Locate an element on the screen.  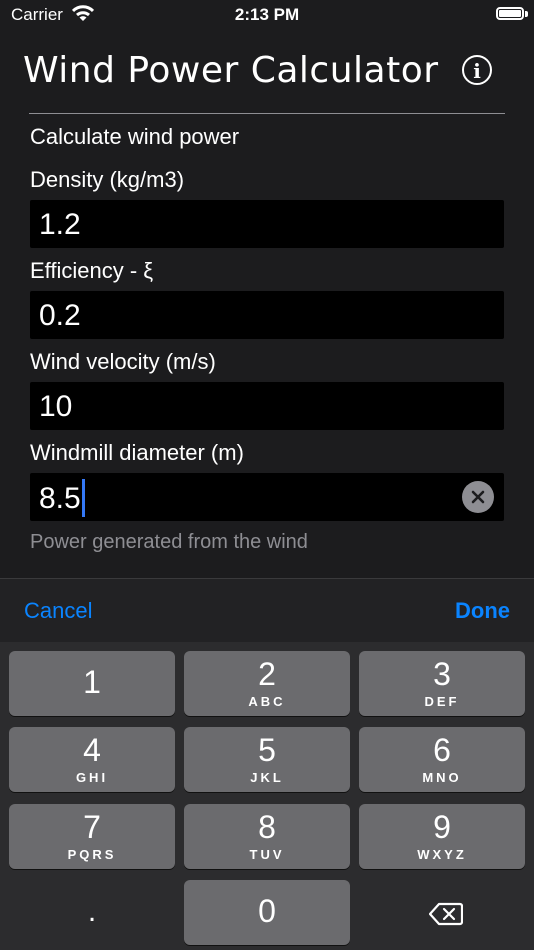
key-digit: 1 is located at coordinates (92, 682).